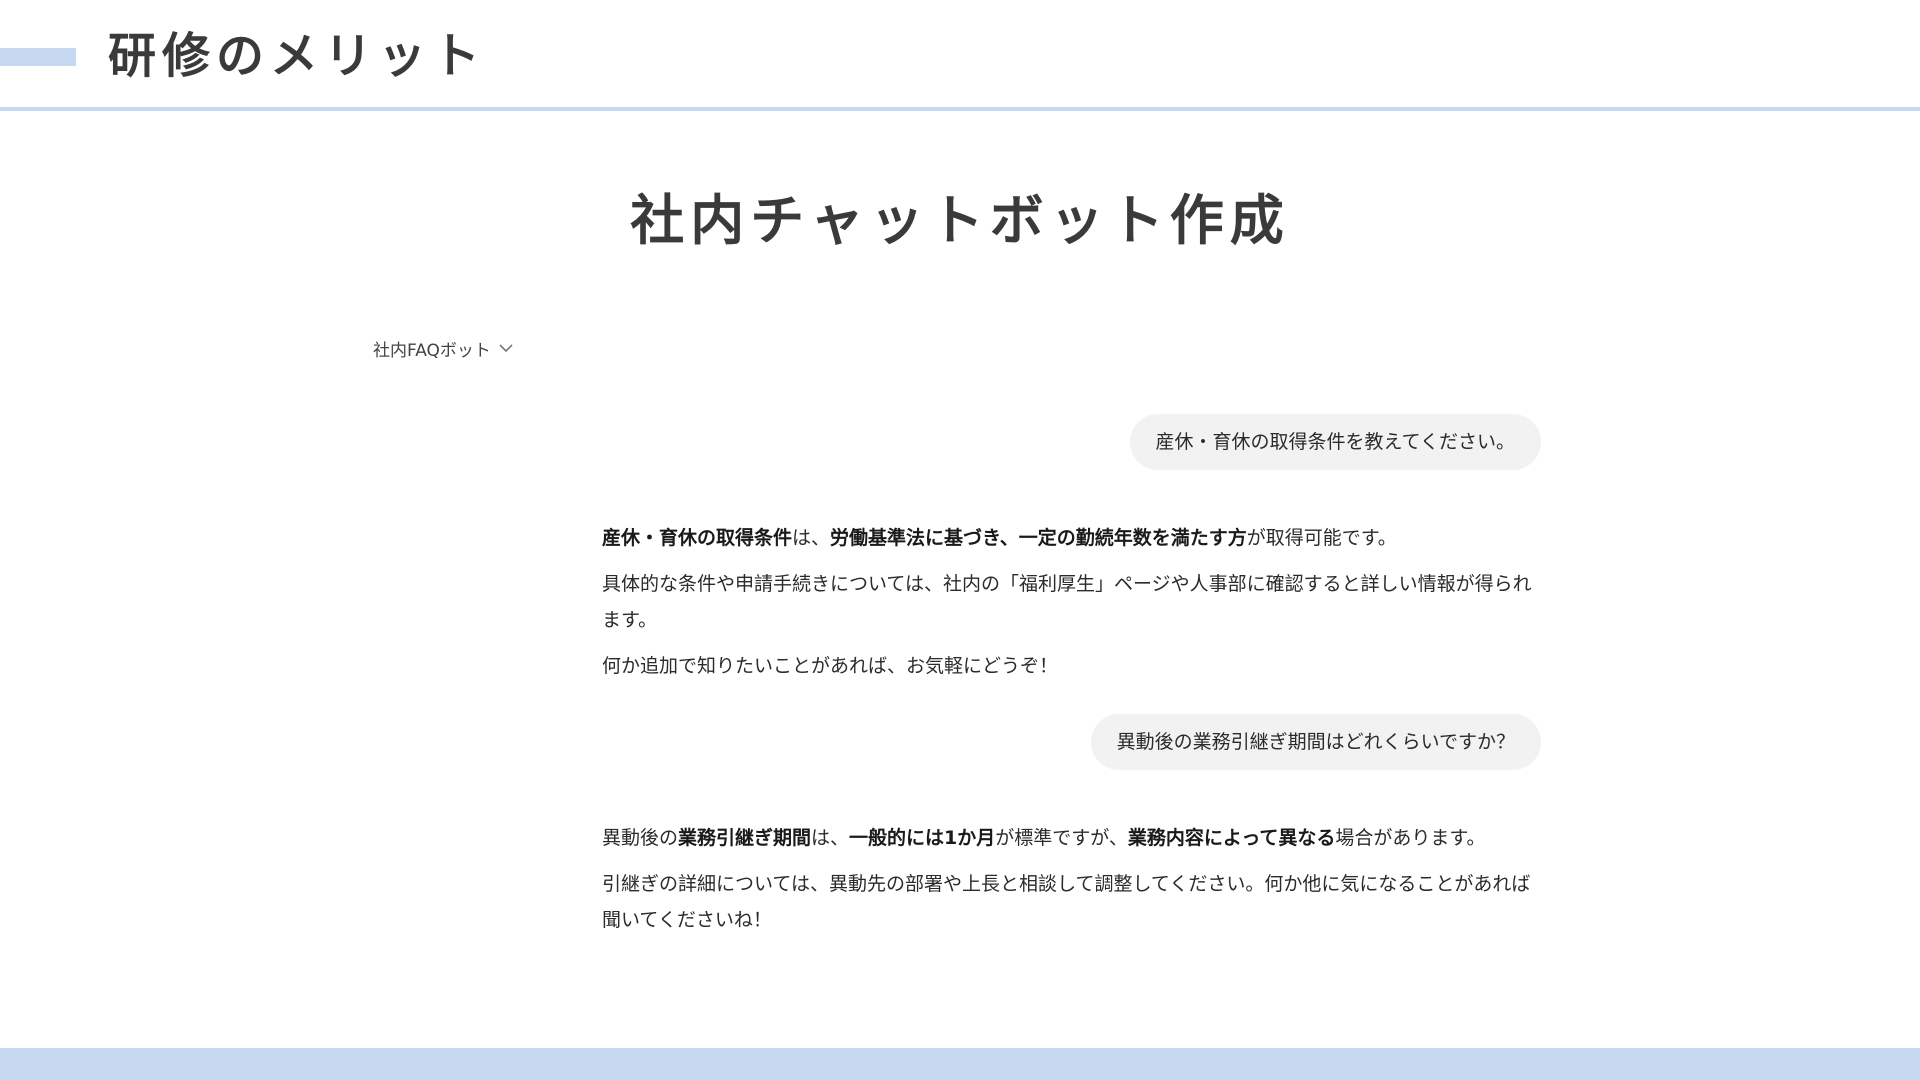 The width and height of the screenshot is (1920, 1080). Describe the element at coordinates (960, 220) in the screenshot. I see `page-title: 社内チャットボット作成` at that location.